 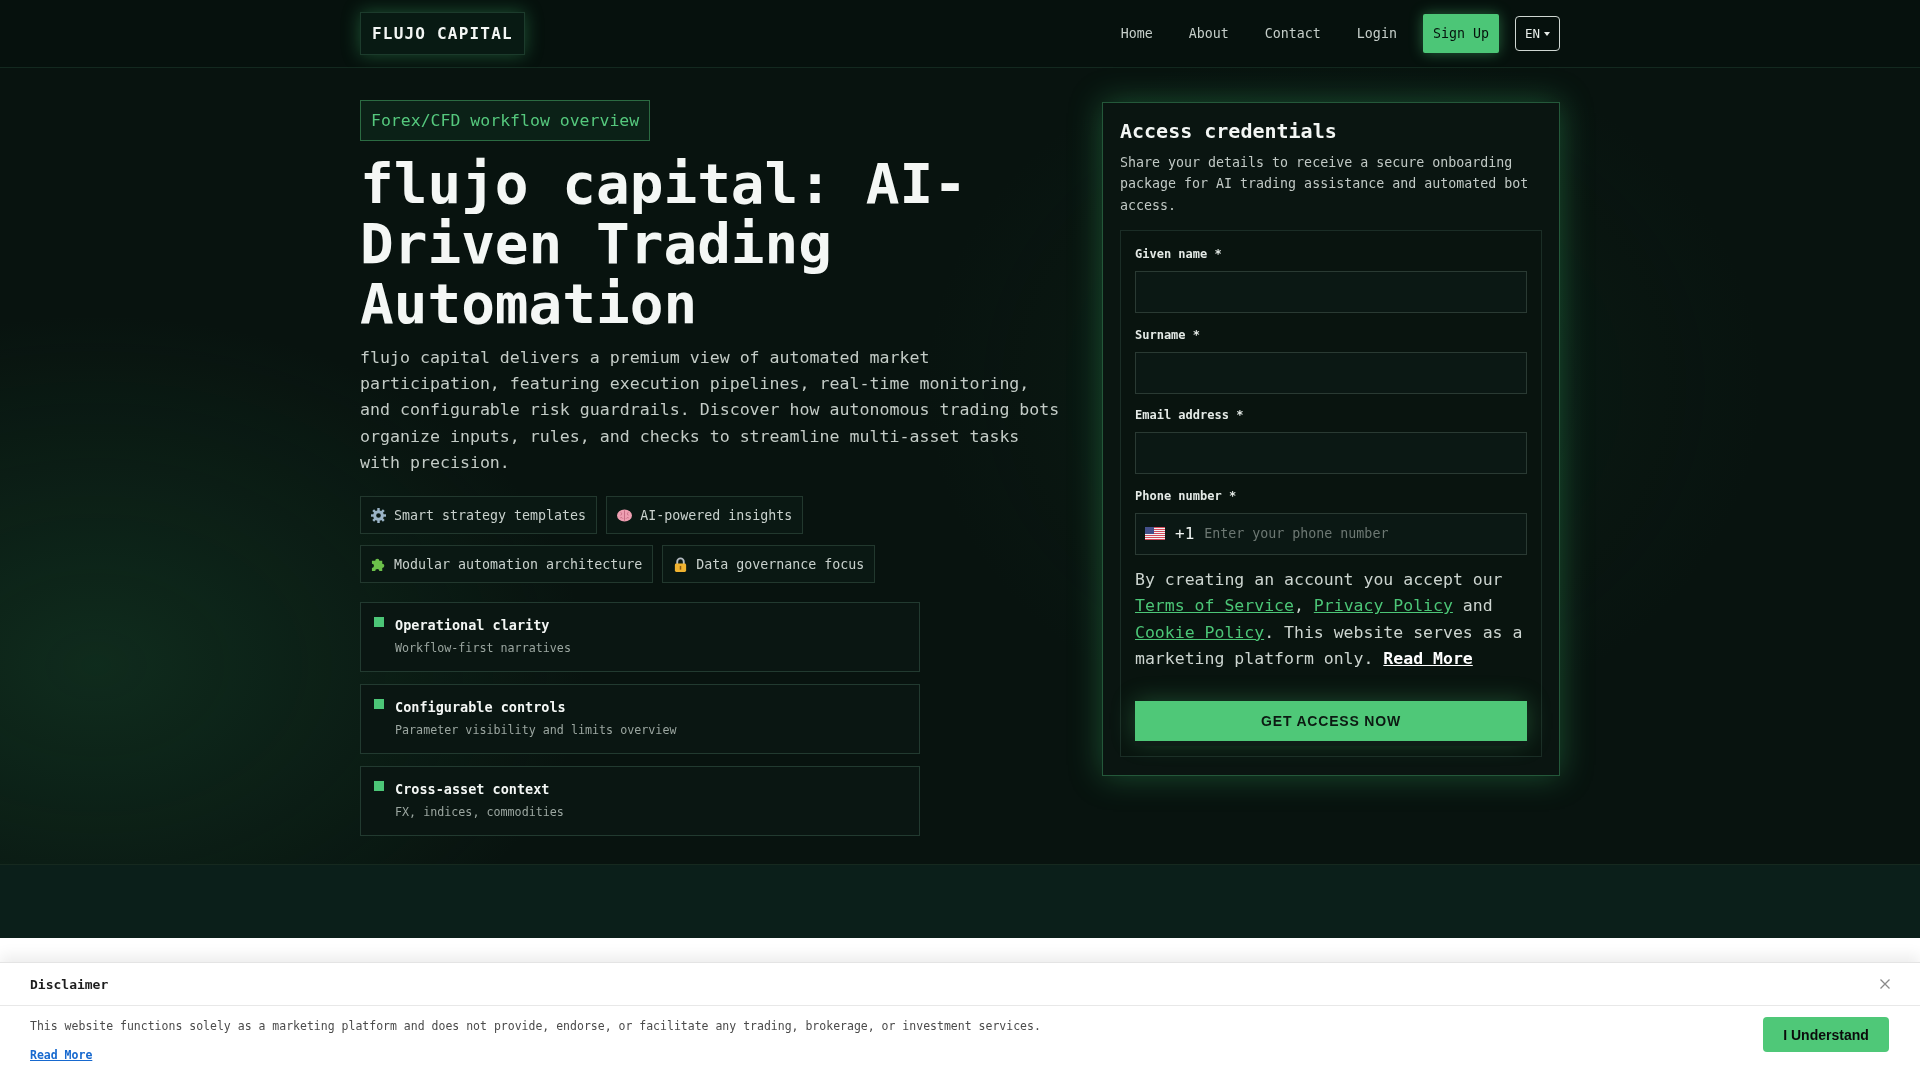 What do you see at coordinates (1325, 184) in the screenshot?
I see `form-description: Share your details to receive a secure onboarding package for AI trading assistance and automated bot access.` at bounding box center [1325, 184].